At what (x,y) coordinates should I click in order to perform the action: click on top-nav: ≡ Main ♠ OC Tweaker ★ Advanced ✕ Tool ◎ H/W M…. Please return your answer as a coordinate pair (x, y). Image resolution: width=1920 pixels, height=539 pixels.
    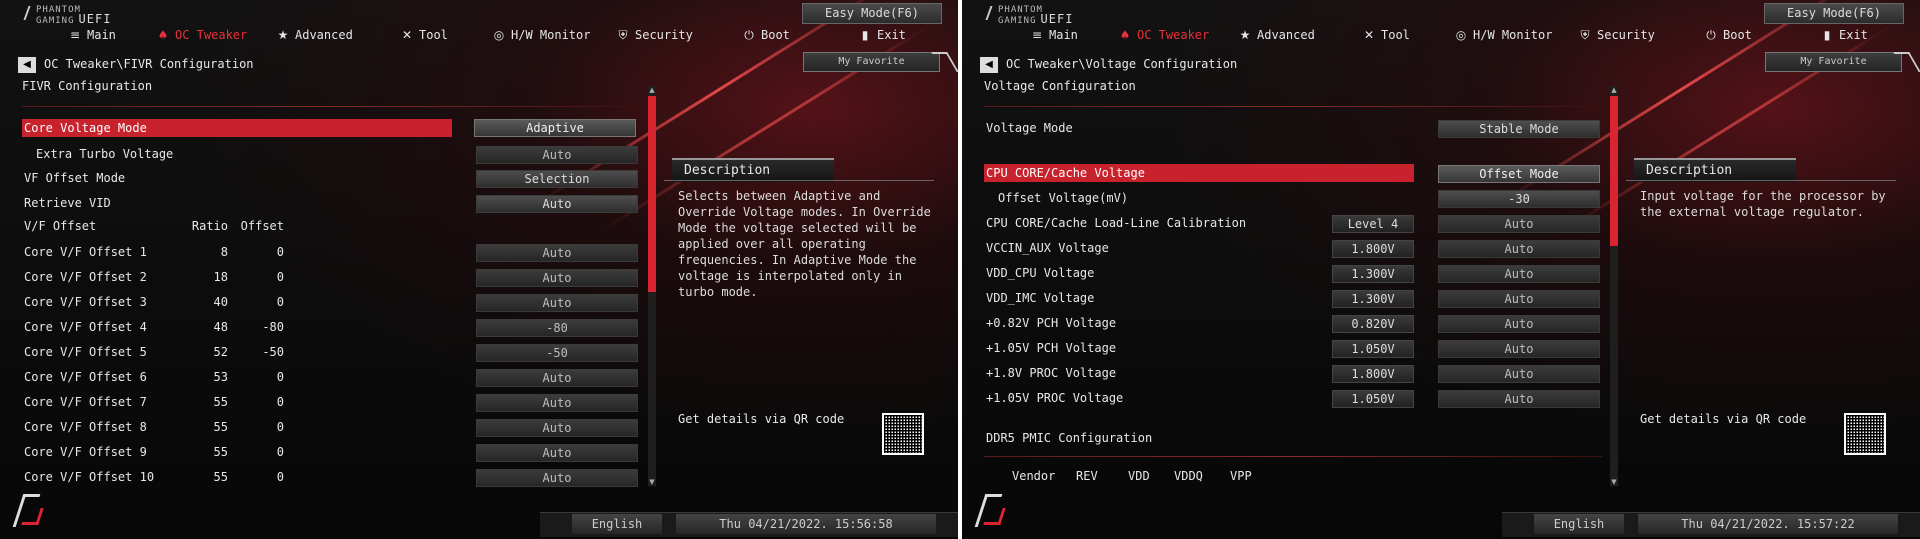
    Looking at the image, I should click on (479, 37).